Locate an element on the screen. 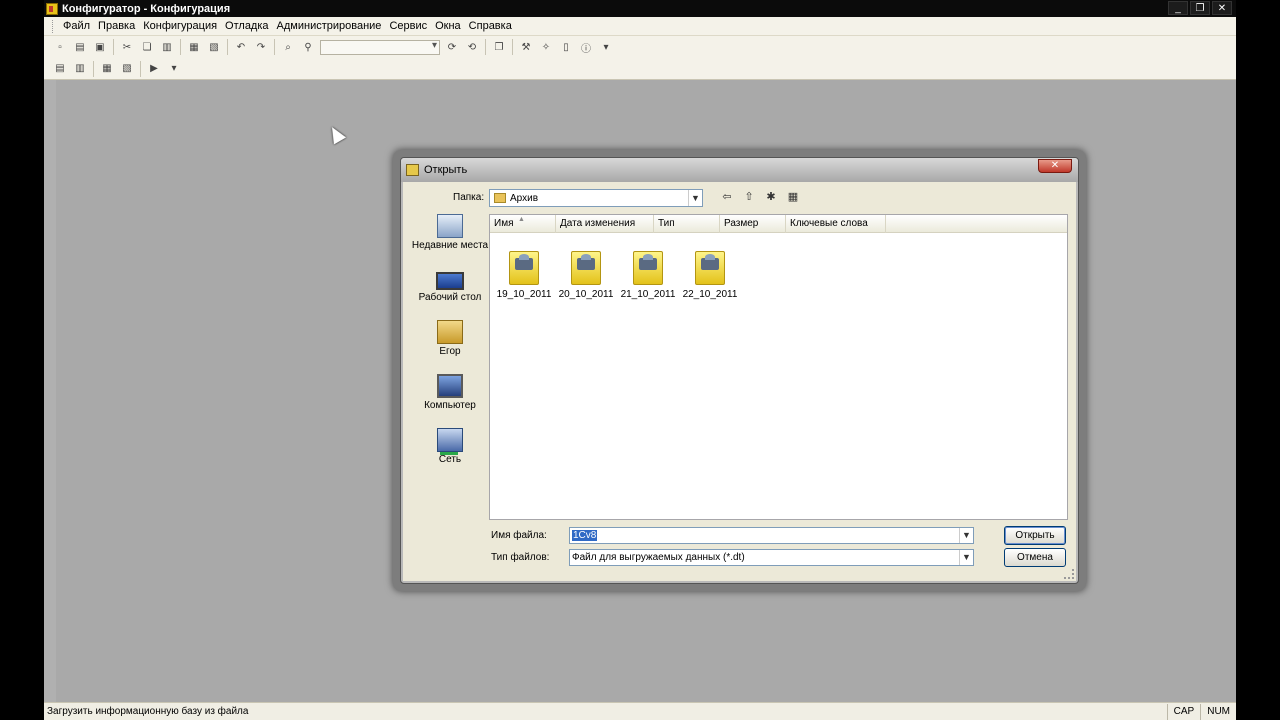 This screenshot has width=1280, height=720. place-network: Сеть is located at coordinates (450, 446).